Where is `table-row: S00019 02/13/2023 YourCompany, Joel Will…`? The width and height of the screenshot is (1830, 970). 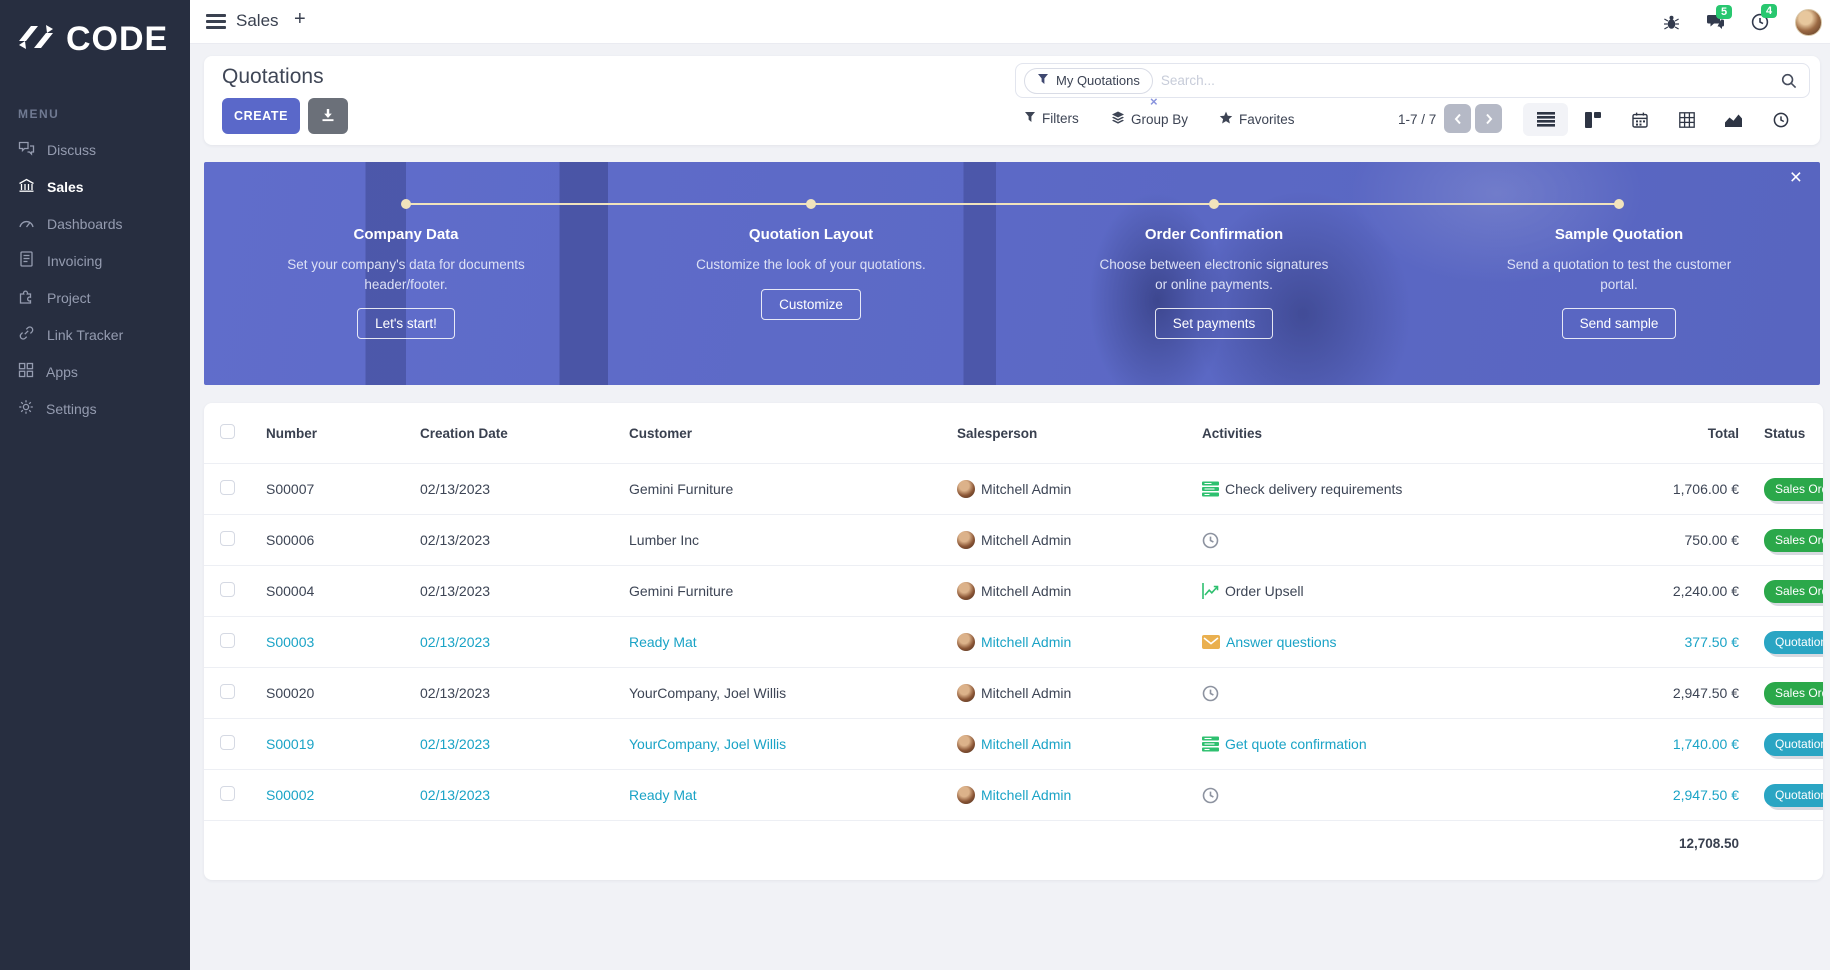 table-row: S00019 02/13/2023 YourCompany, Joel Will… is located at coordinates (1013, 743).